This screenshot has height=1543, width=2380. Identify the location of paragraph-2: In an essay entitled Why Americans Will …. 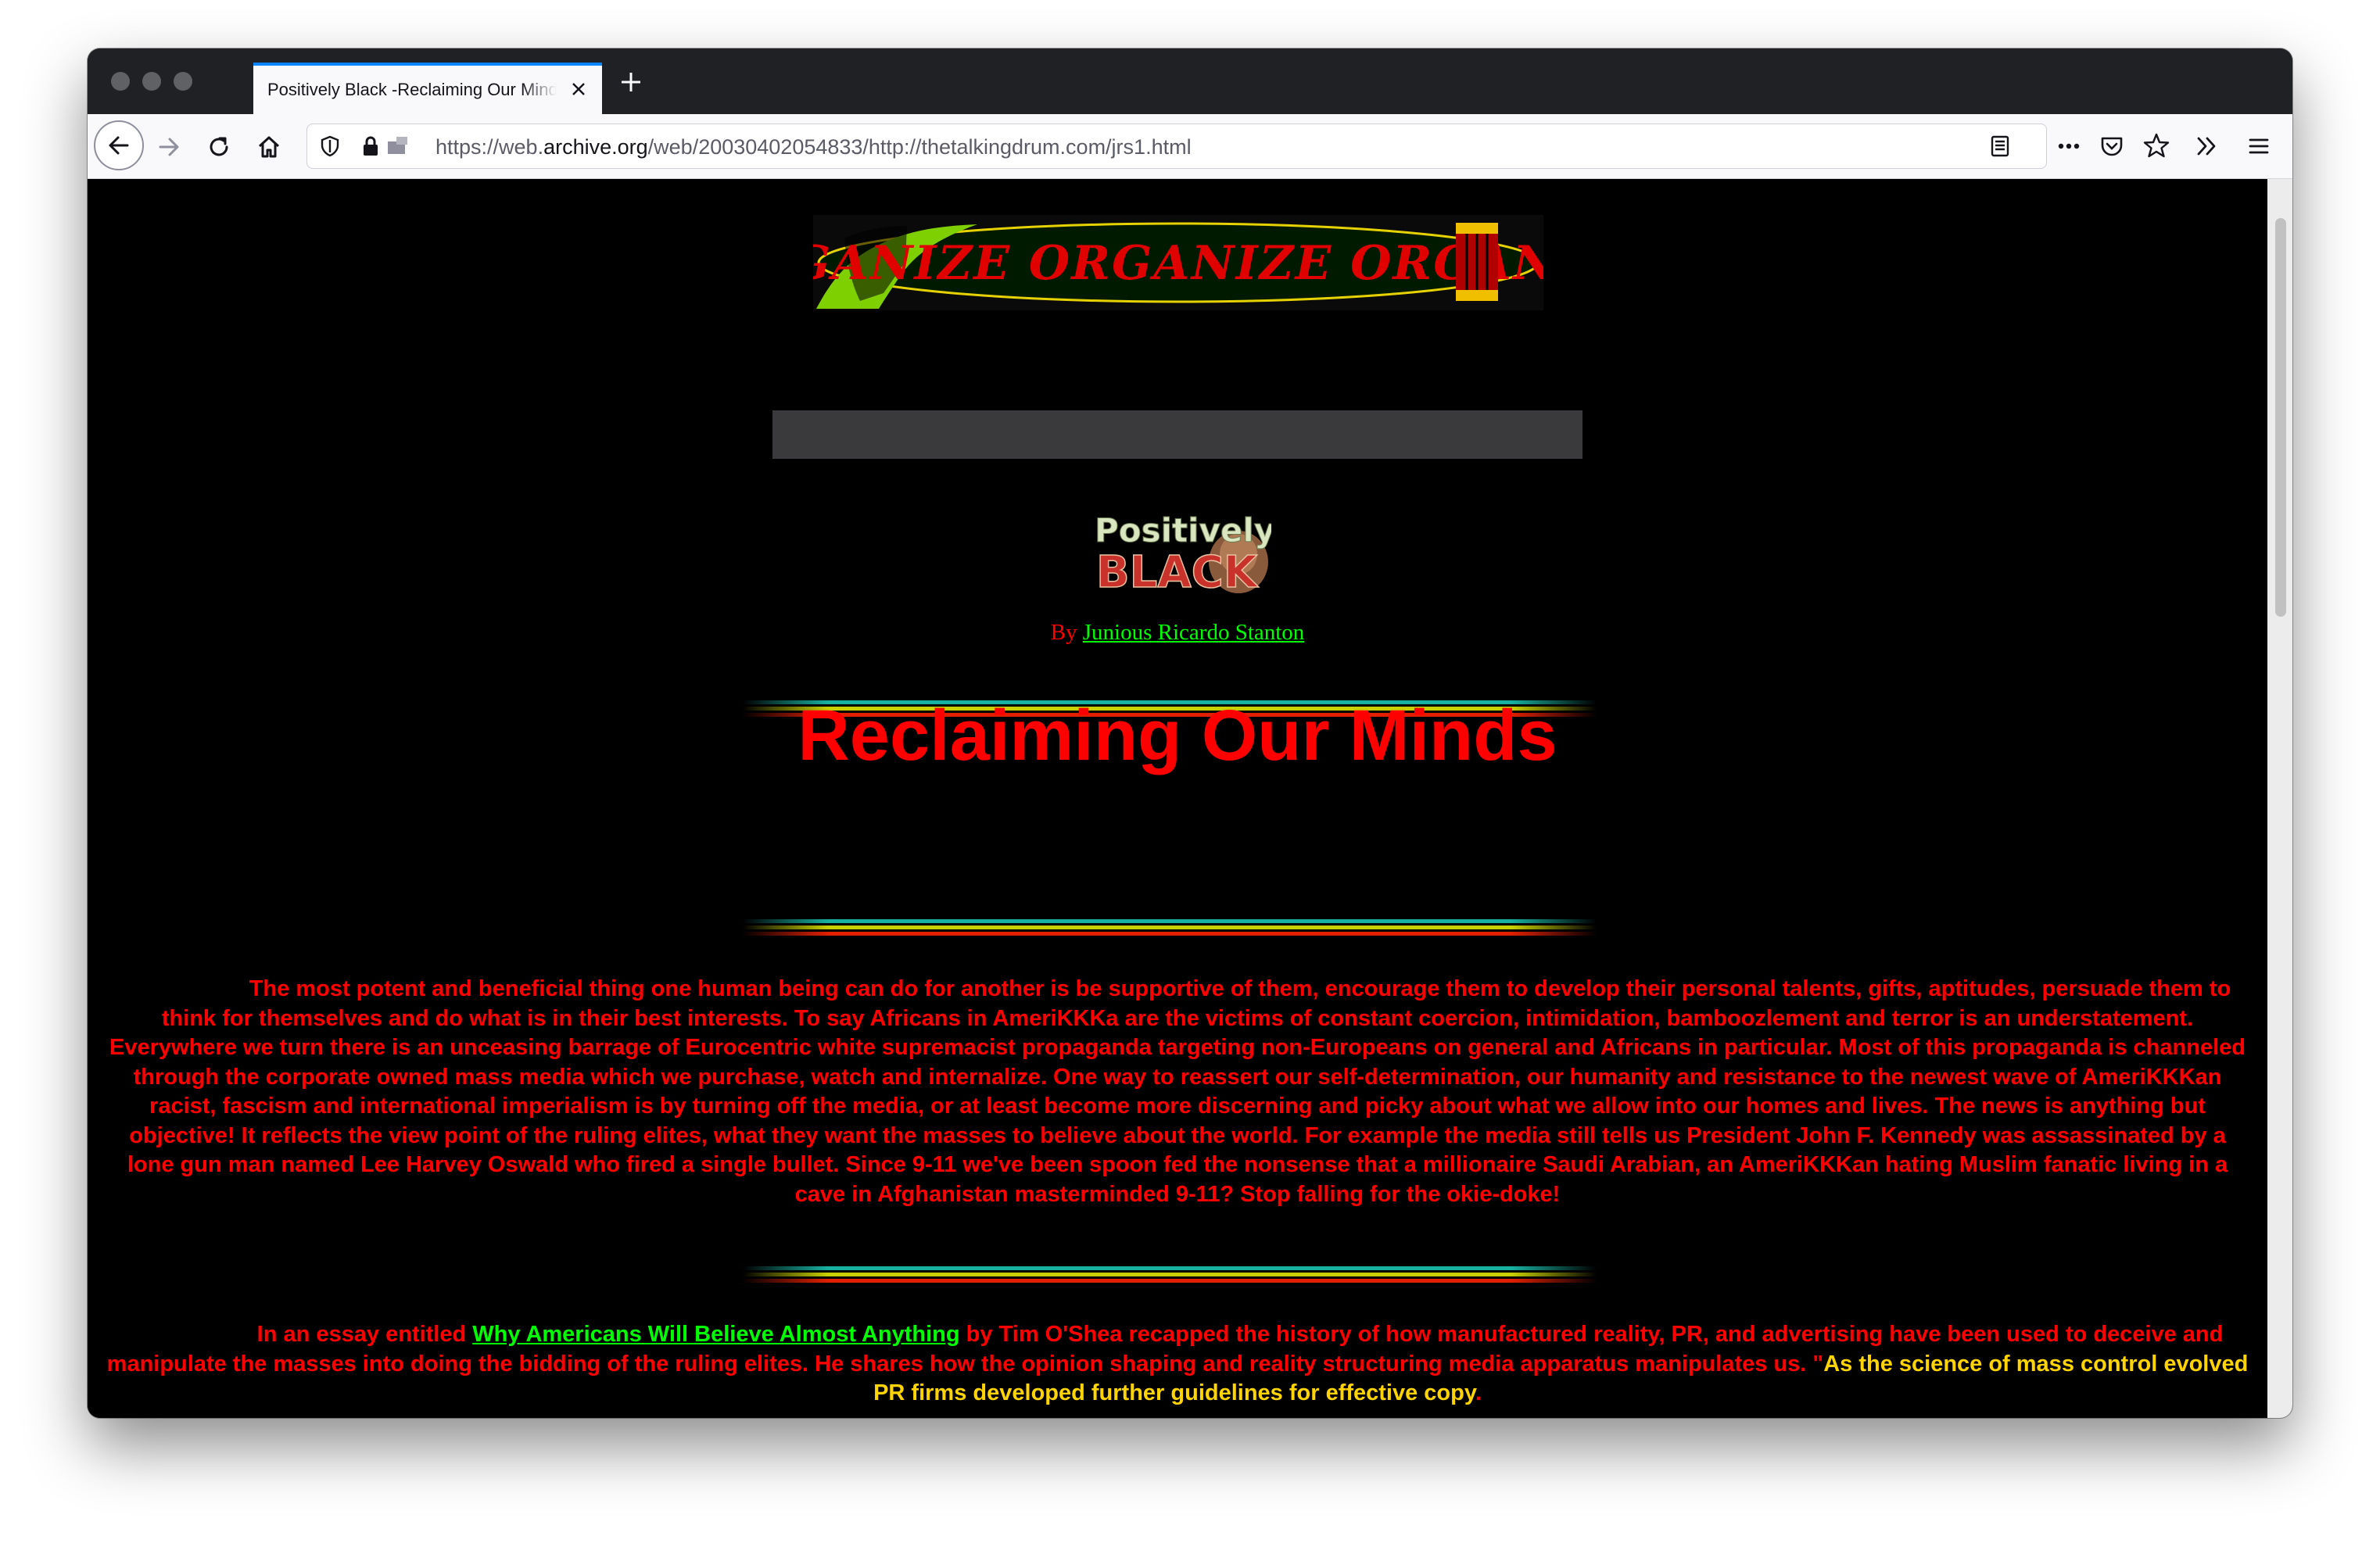
(1177, 1364).